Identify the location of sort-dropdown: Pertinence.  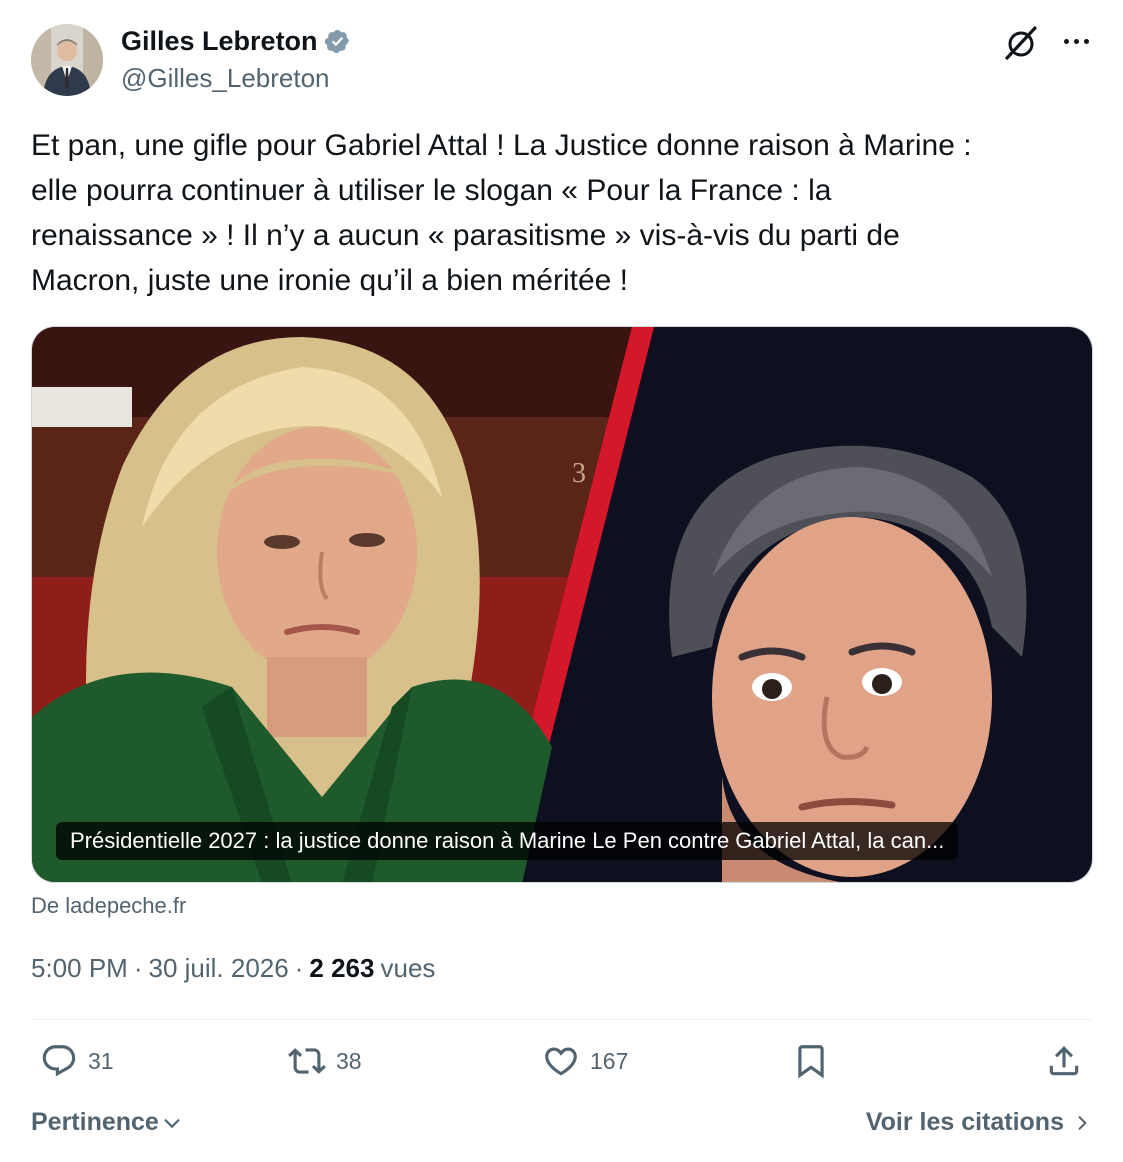
(107, 1122).